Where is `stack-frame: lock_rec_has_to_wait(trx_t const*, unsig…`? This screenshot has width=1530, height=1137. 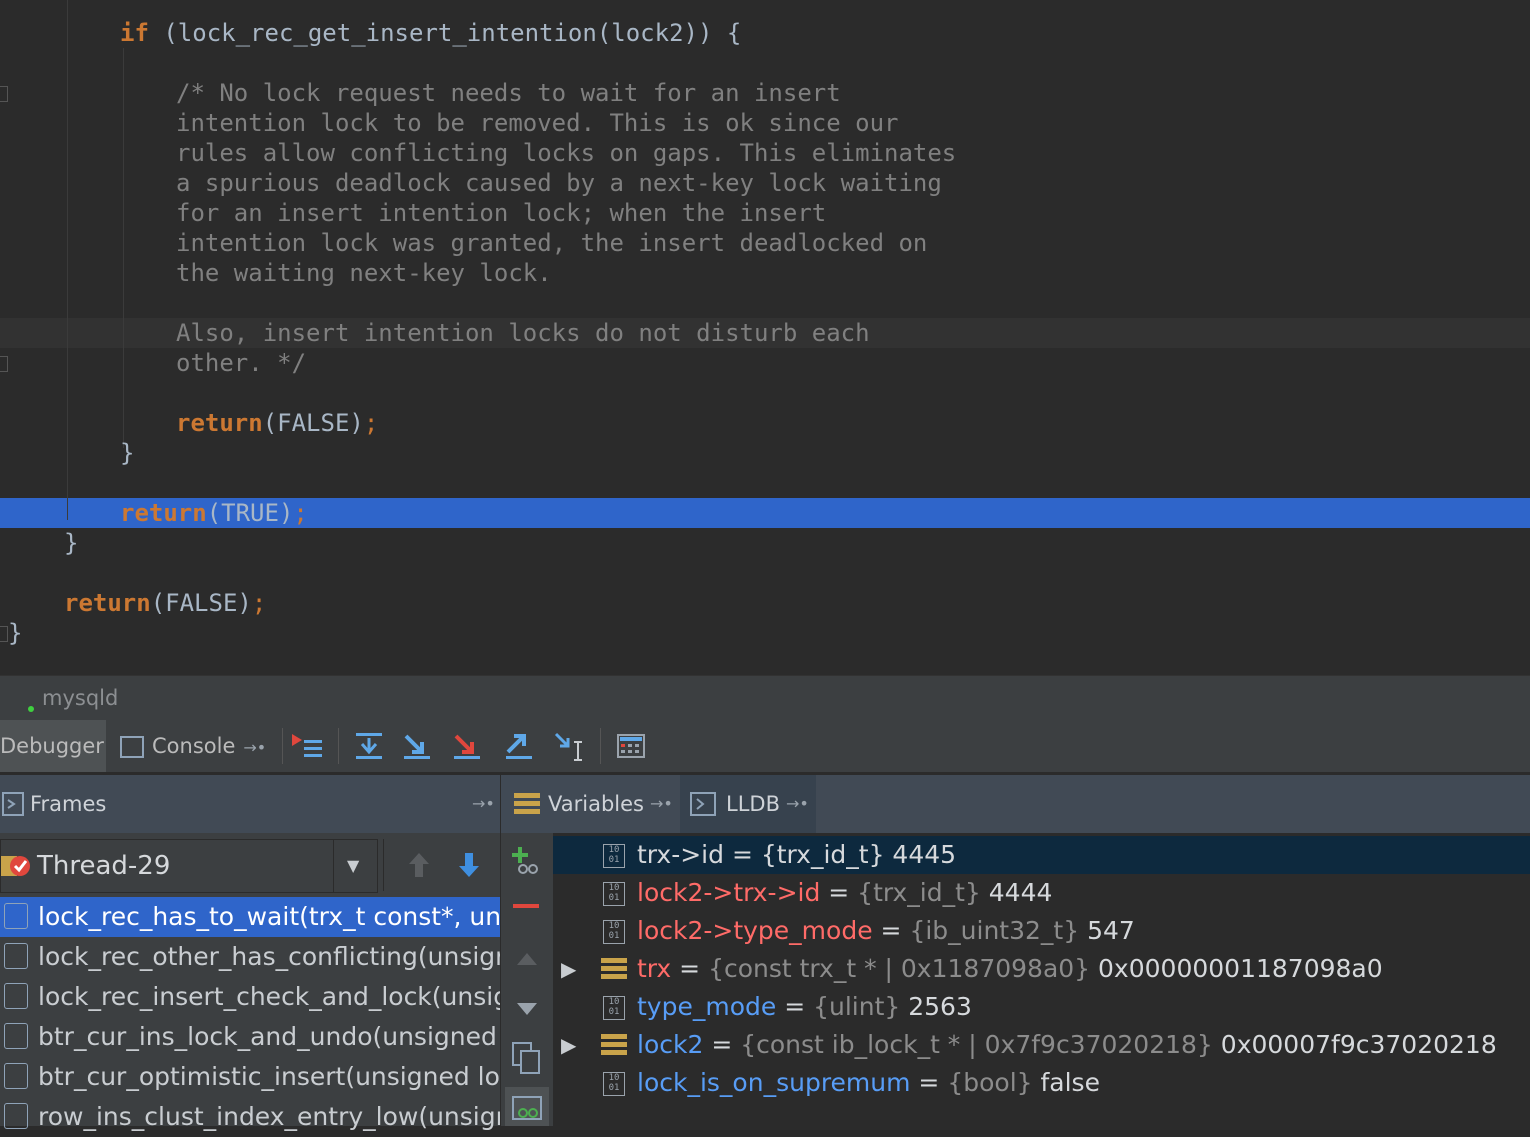 stack-frame: lock_rec_has_to_wait(trx_t const*, unsig… is located at coordinates (250, 917).